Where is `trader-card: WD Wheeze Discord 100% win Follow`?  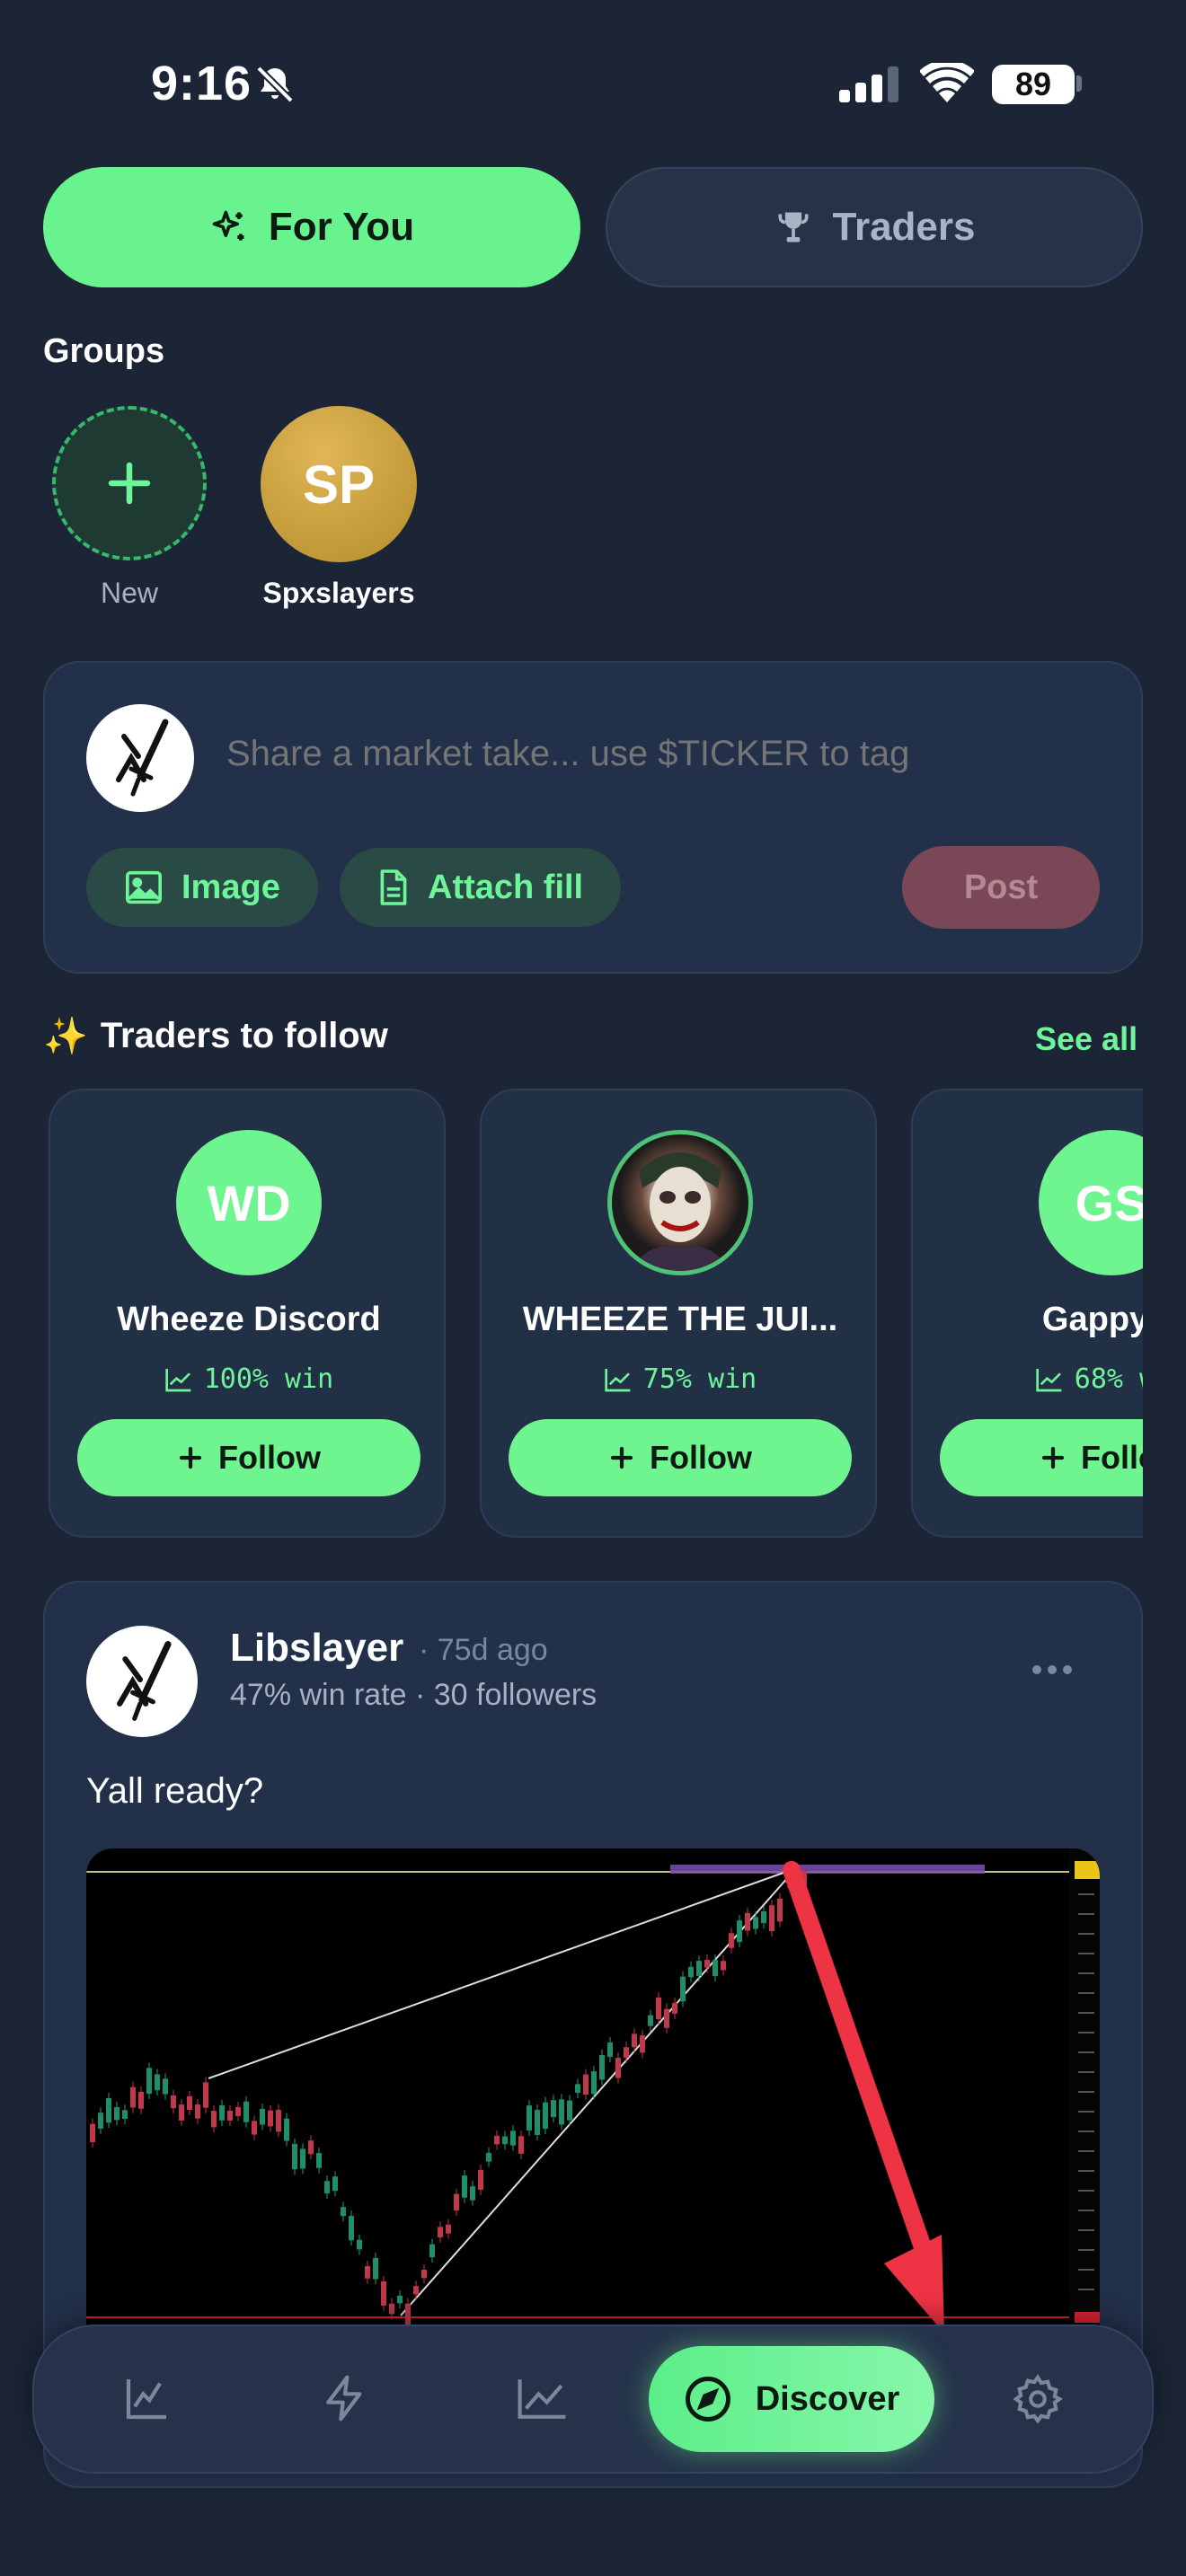
trader-card: WD Wheeze Discord 100% win Follow is located at coordinates (247, 1313).